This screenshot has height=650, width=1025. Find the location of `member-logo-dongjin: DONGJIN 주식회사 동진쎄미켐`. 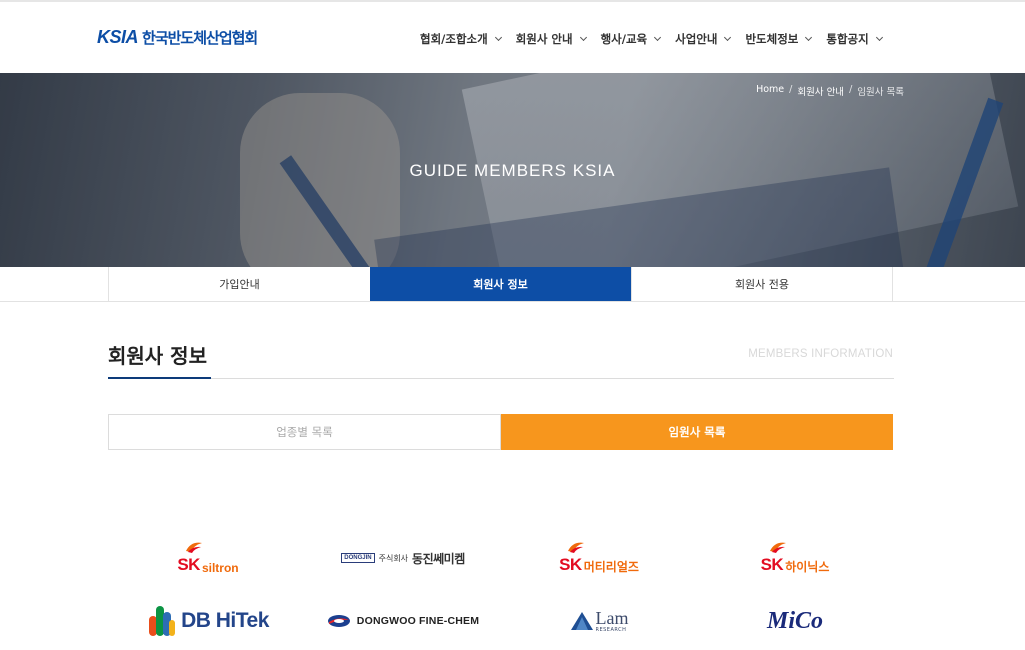

member-logo-dongjin: DONGJIN 주식회사 동진쎄미켐 is located at coordinates (403, 558).